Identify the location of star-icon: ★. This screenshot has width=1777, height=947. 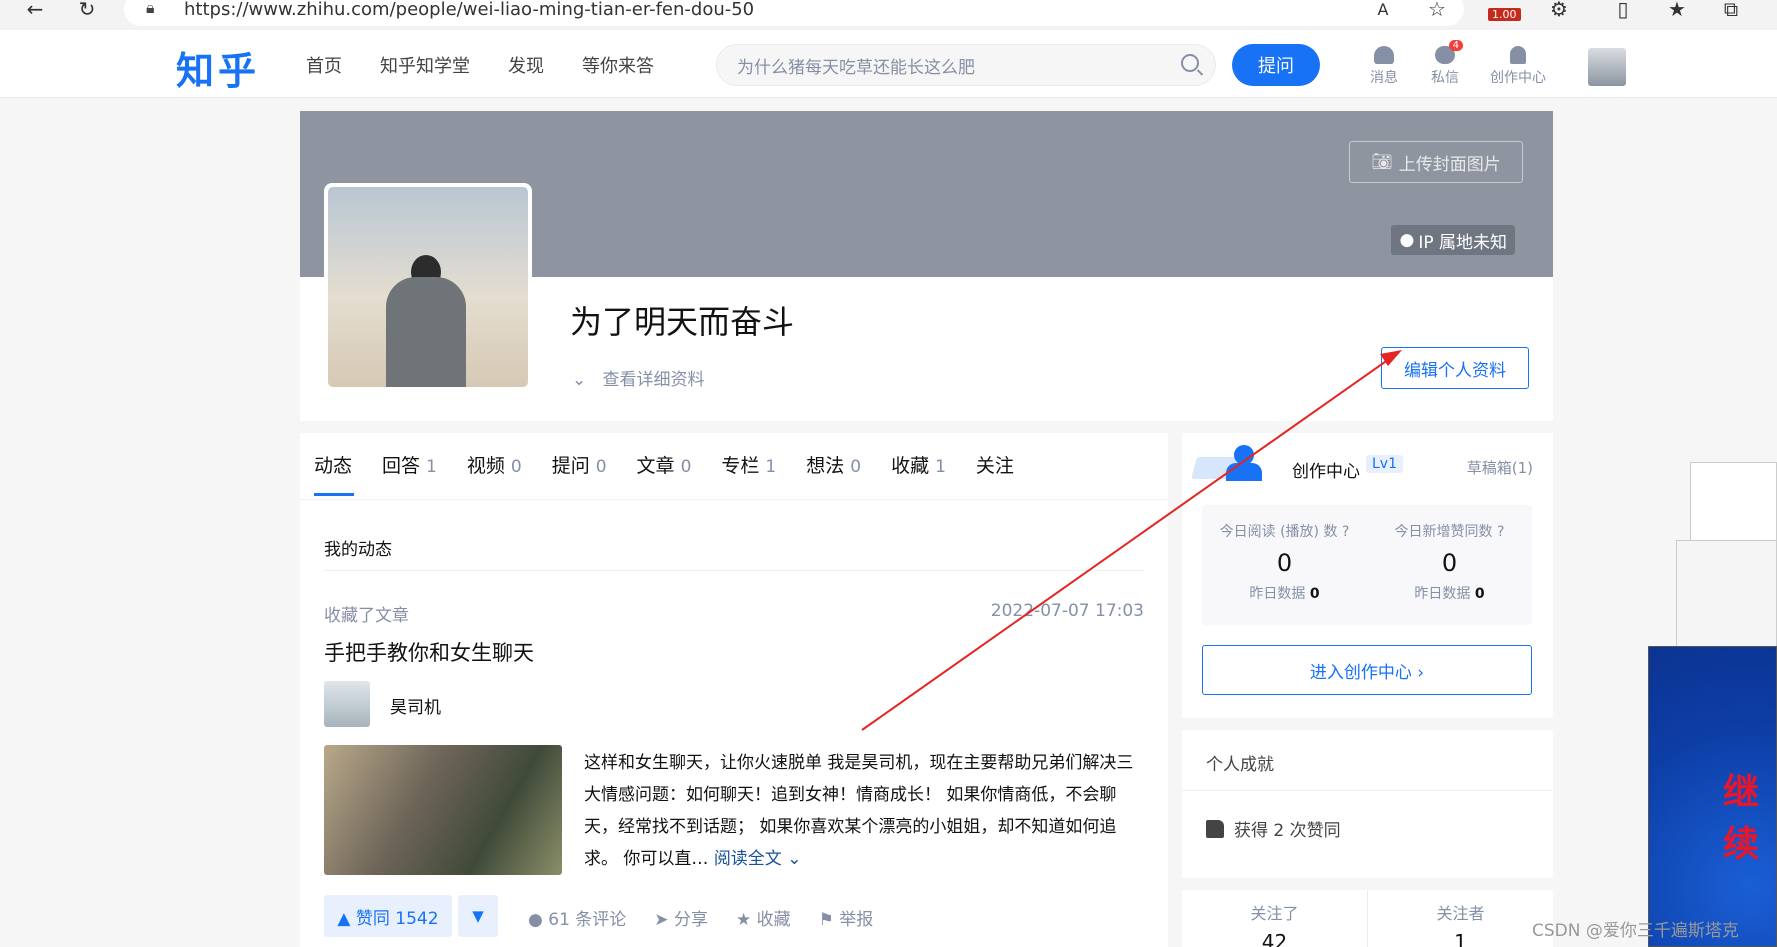
(746, 920).